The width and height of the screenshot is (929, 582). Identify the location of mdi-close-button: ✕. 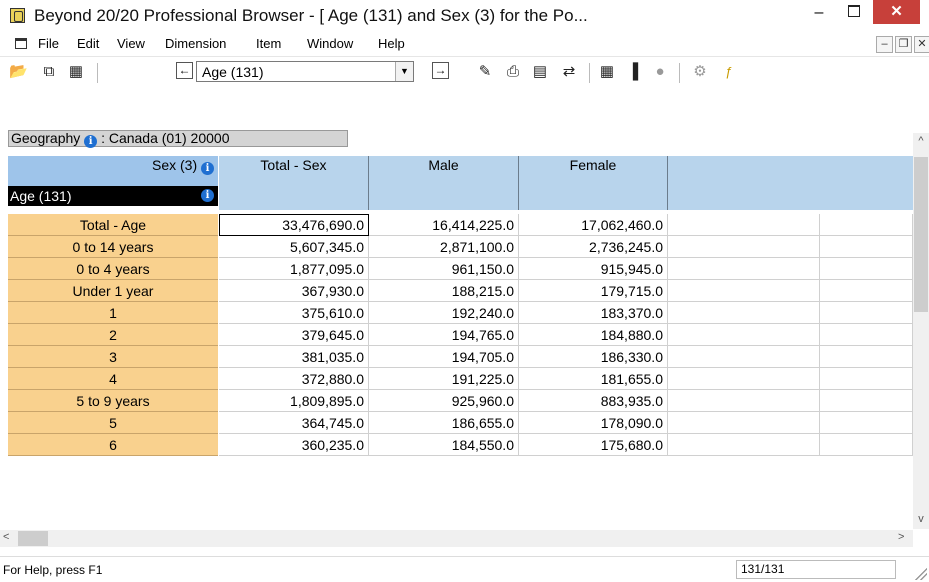
(921, 44).